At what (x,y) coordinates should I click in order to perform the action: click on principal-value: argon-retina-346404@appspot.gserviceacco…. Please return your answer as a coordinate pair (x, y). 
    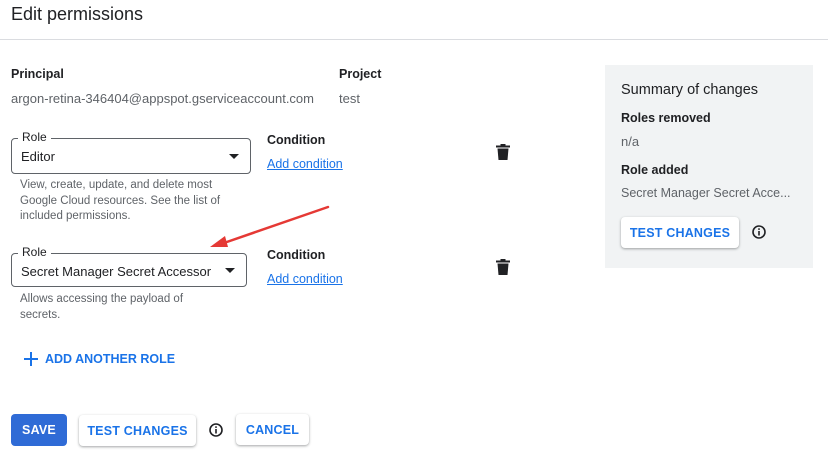
    Looking at the image, I should click on (162, 98).